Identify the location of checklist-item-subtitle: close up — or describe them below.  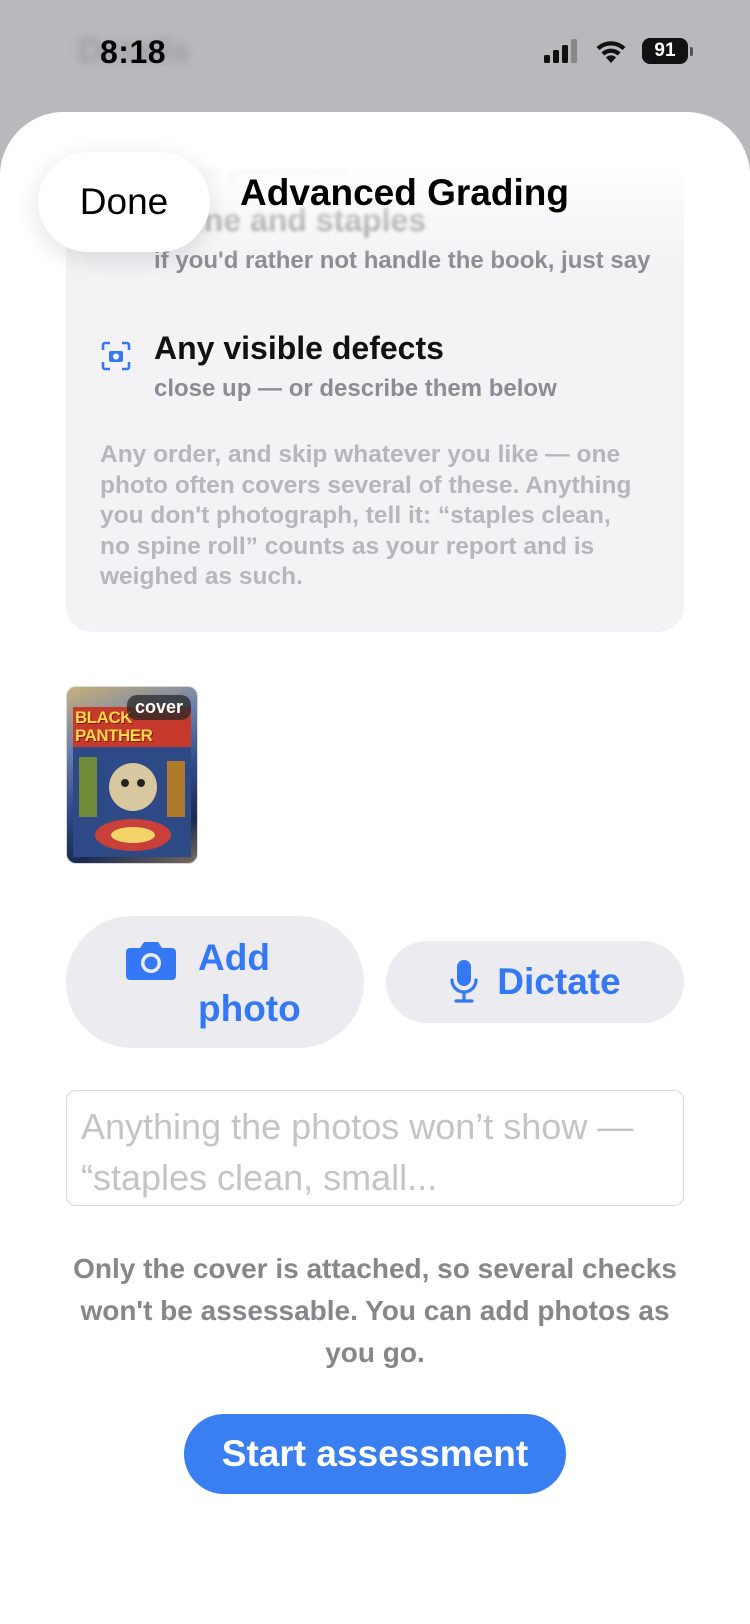
(355, 388).